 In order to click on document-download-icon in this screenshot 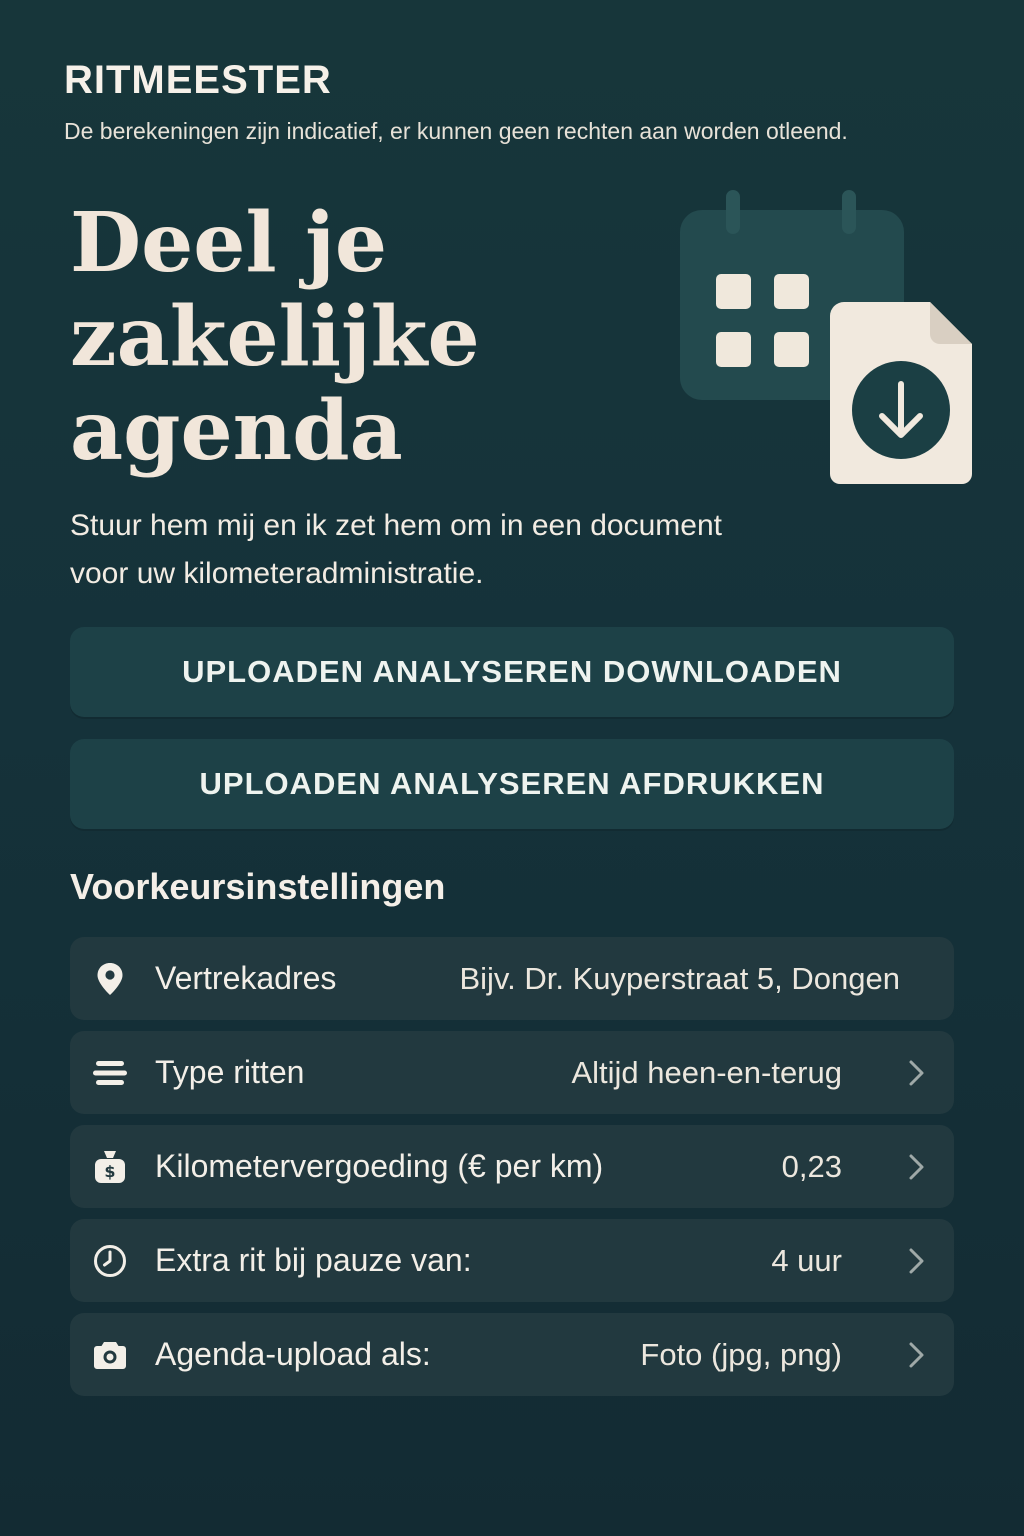, I will do `click(901, 393)`.